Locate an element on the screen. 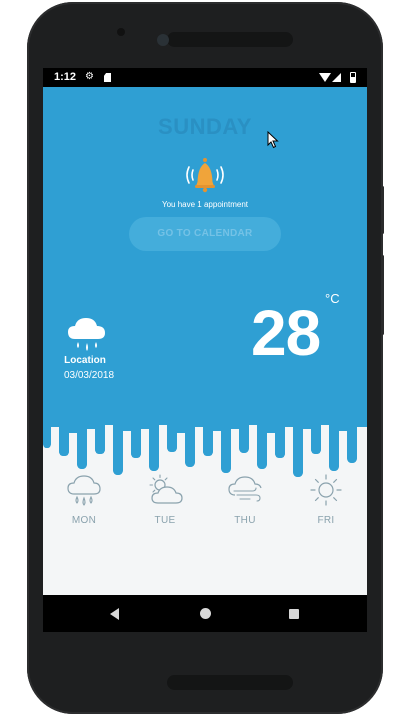 This screenshot has height=720, width=408. bell-icon is located at coordinates (205, 175).